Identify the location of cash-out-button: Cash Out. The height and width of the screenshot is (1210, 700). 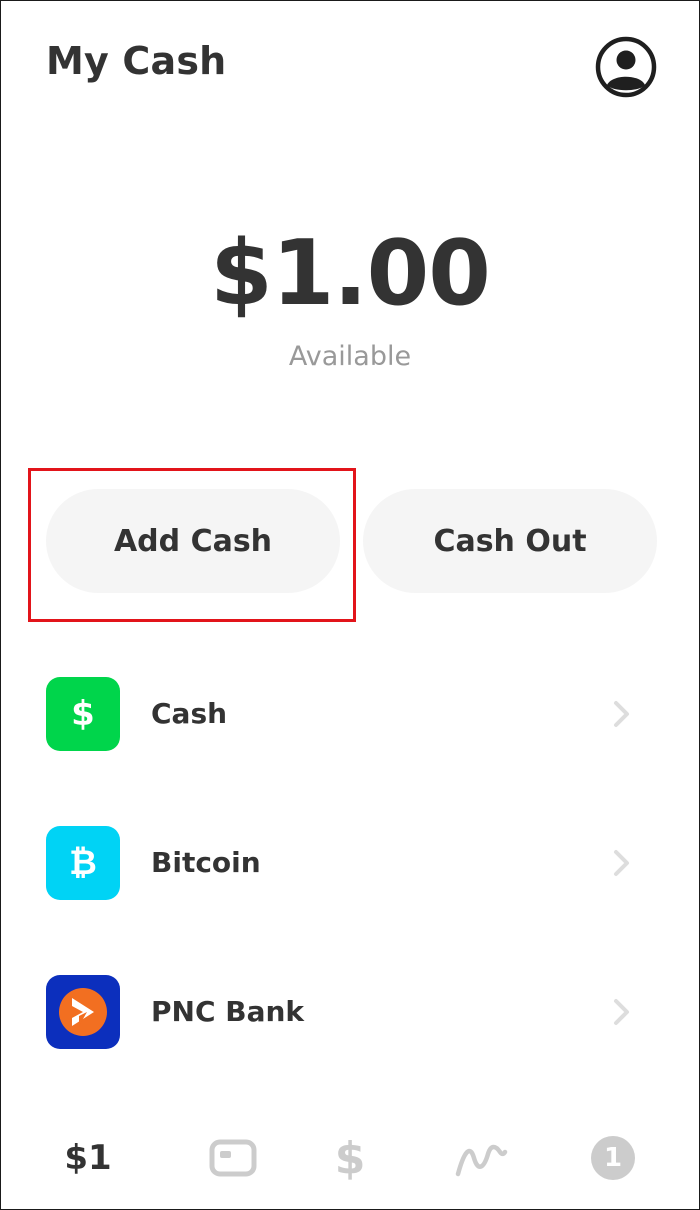
(510, 541).